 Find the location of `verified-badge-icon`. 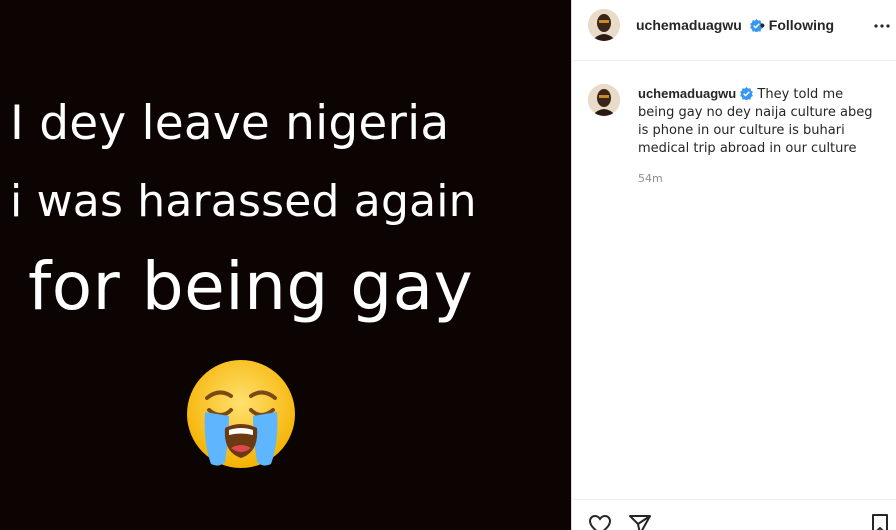

verified-badge-icon is located at coordinates (747, 93).